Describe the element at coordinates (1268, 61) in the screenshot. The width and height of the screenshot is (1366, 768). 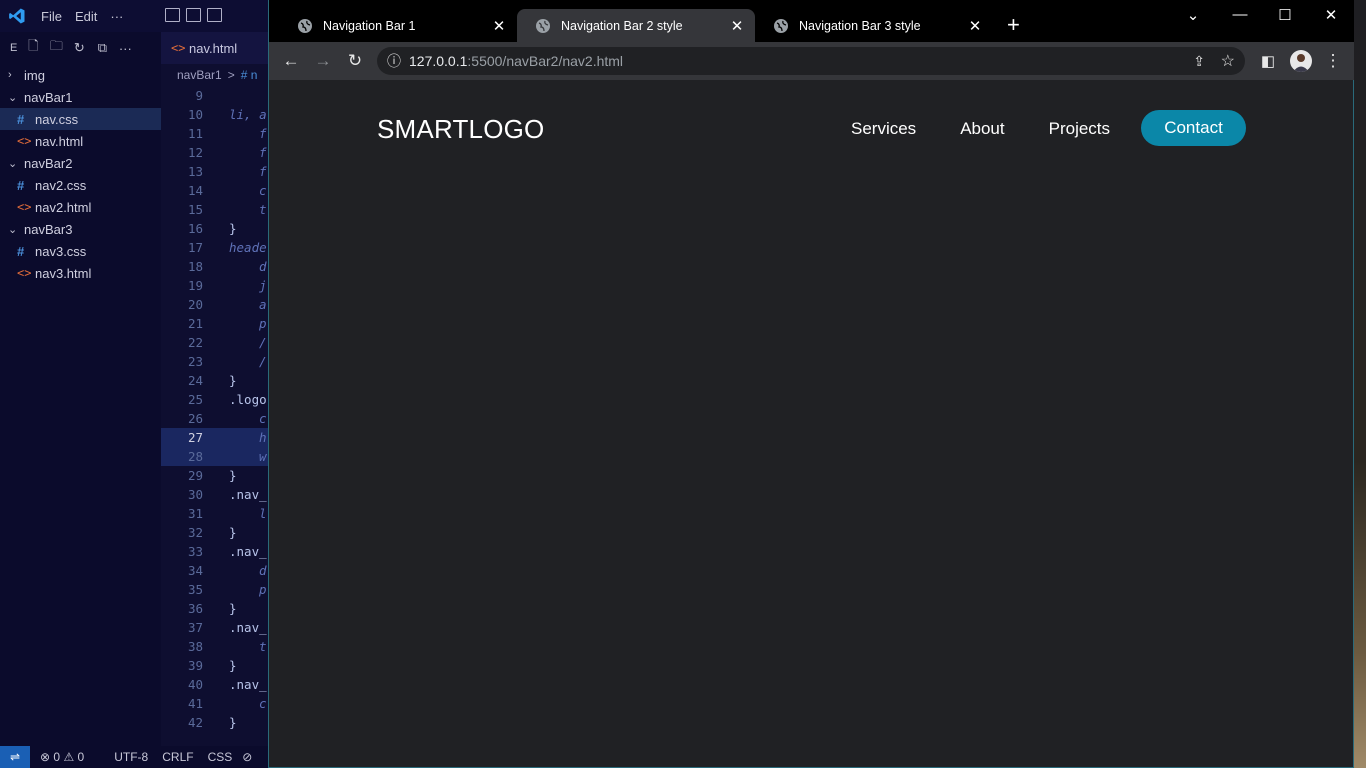
I see `side-panel-icon: ◧` at that location.